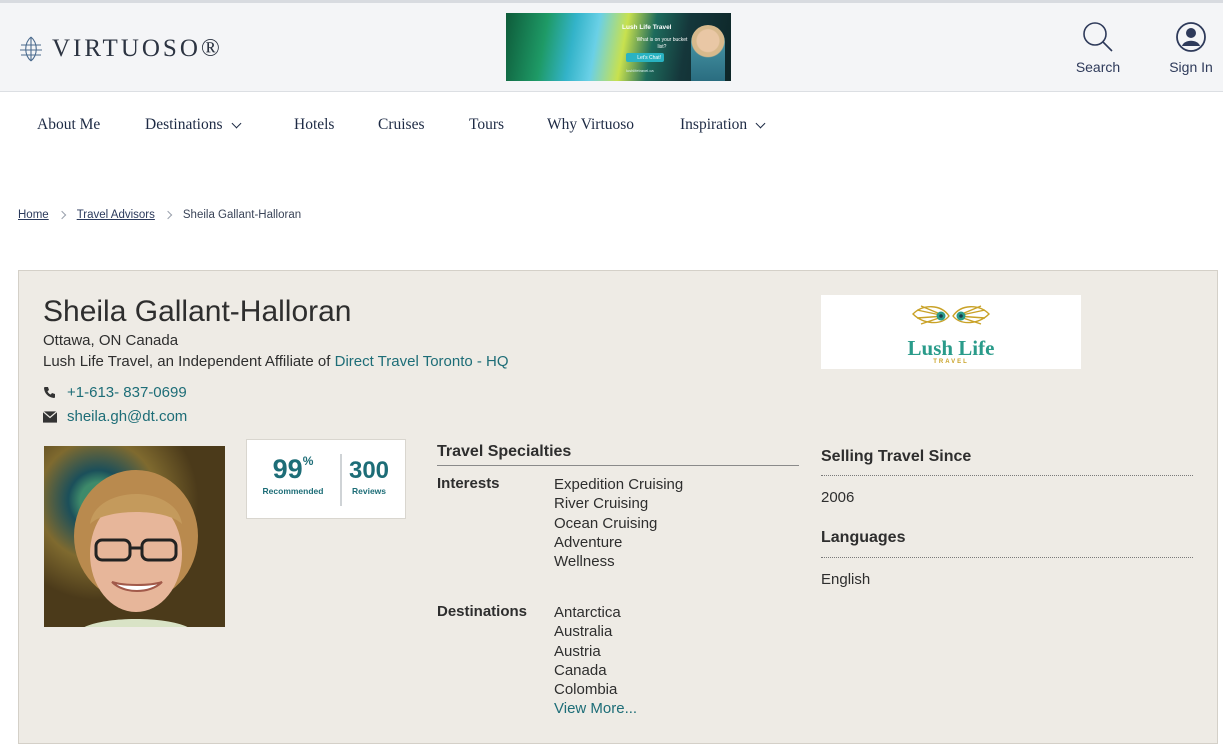 The image size is (1223, 756). What do you see at coordinates (580, 670) in the screenshot?
I see `list-item: Canada` at bounding box center [580, 670].